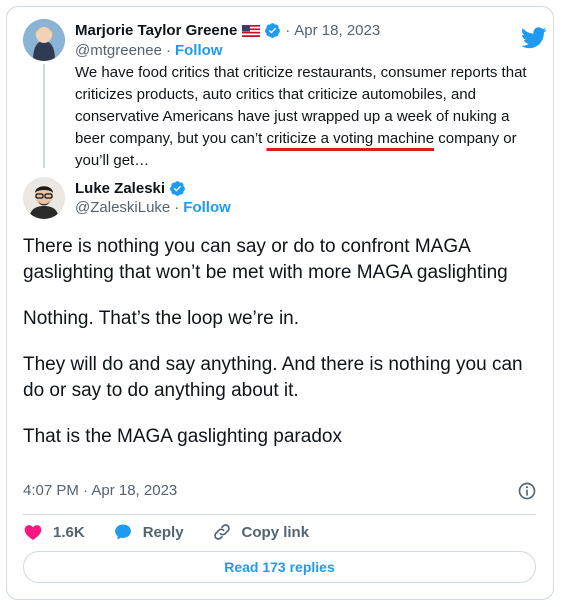  Describe the element at coordinates (161, 318) in the screenshot. I see `tweet-paragraph: Nothing. That’s the loop we’re in.` at that location.